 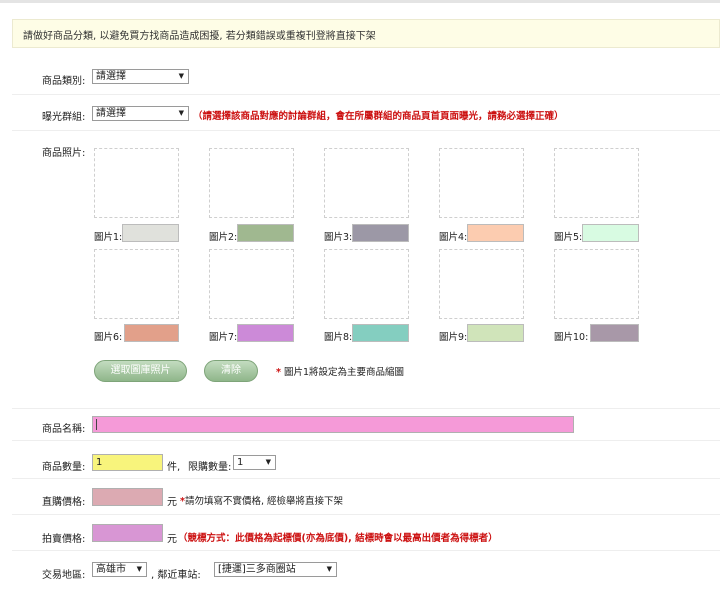 I want to click on direct-price-note-text: 請勿填寫不實價格, 經檢舉將直接下架, so click(x=264, y=501).